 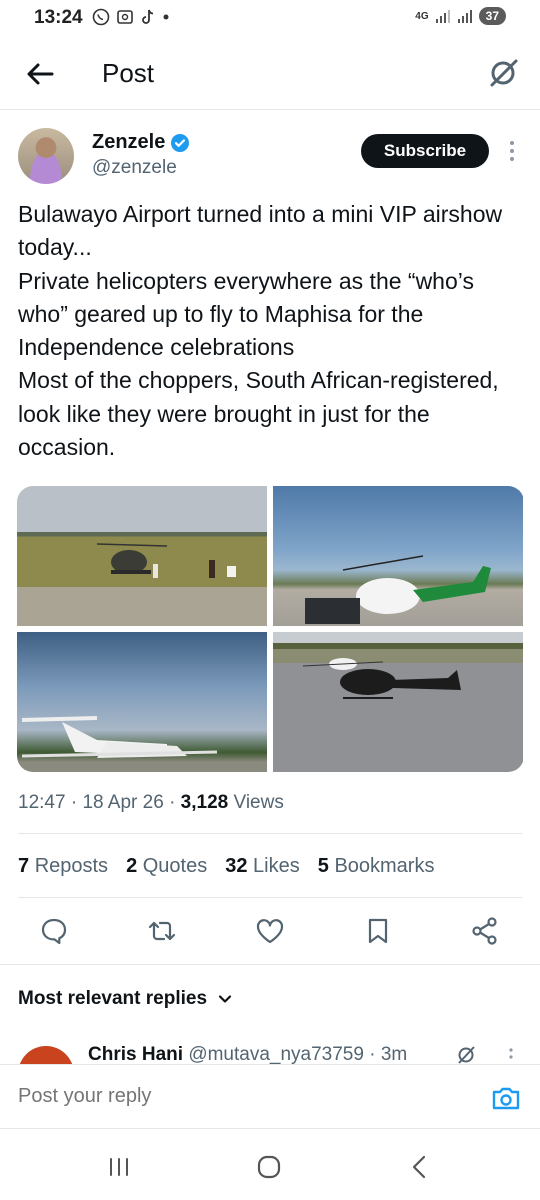 I want to click on share-icon, so click(x=485, y=931).